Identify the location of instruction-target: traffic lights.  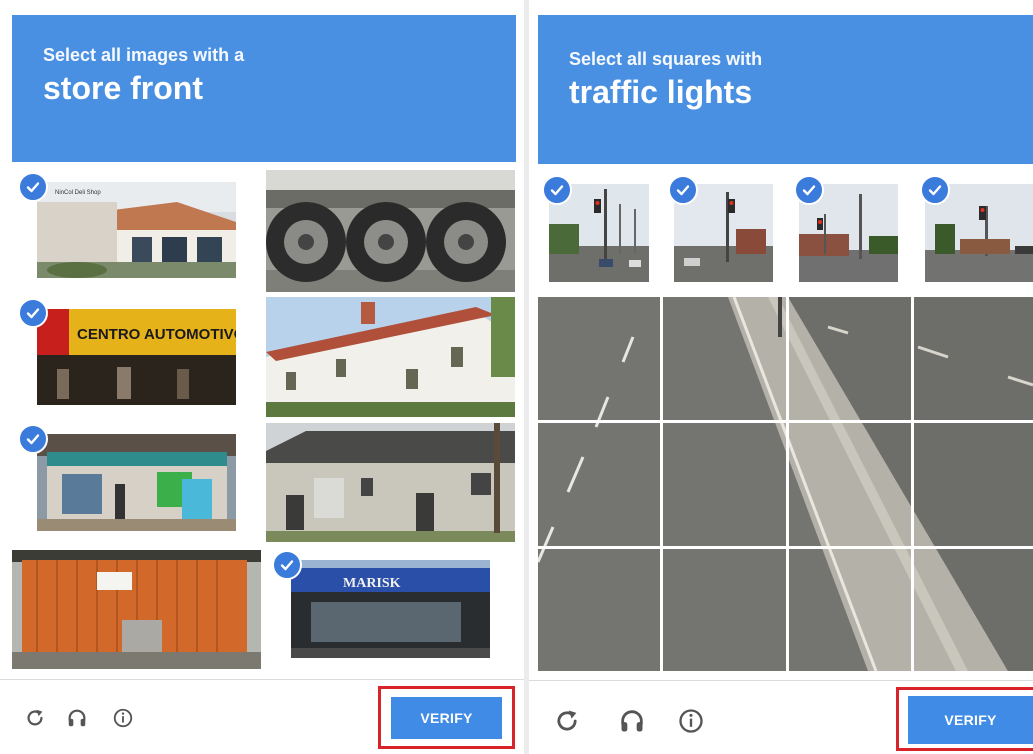
(661, 92).